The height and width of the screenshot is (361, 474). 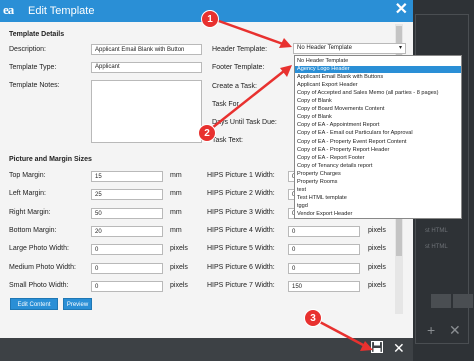 What do you see at coordinates (207, 133) in the screenshot?
I see `step-badge-2: 2` at bounding box center [207, 133].